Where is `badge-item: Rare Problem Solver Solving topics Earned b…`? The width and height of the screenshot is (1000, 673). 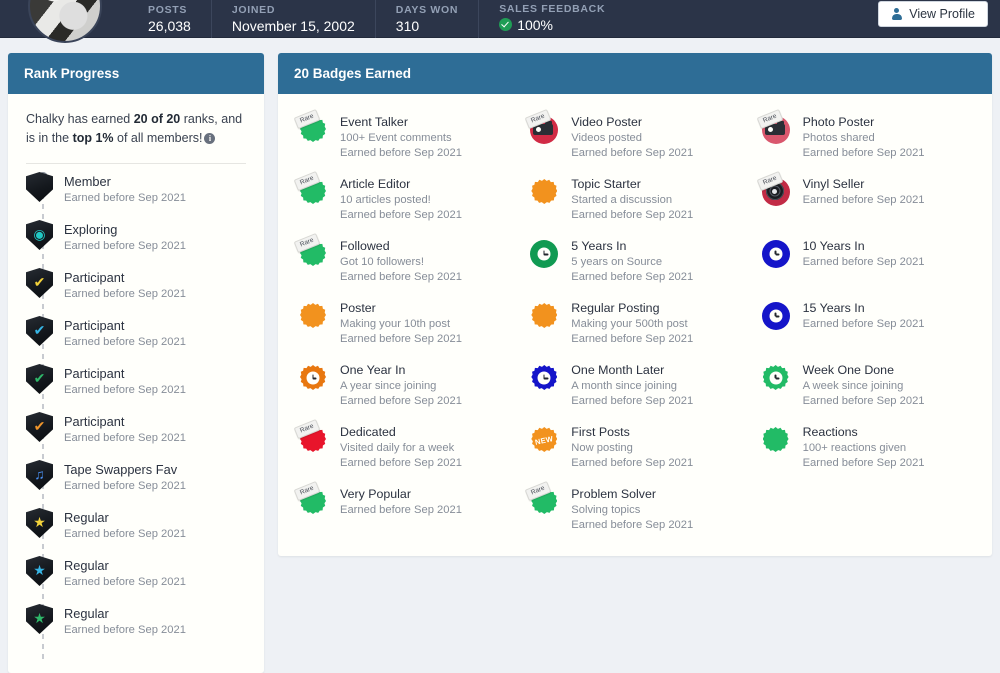 badge-item: Rare Problem Solver Solving topics Earned b… is located at coordinates (634, 509).